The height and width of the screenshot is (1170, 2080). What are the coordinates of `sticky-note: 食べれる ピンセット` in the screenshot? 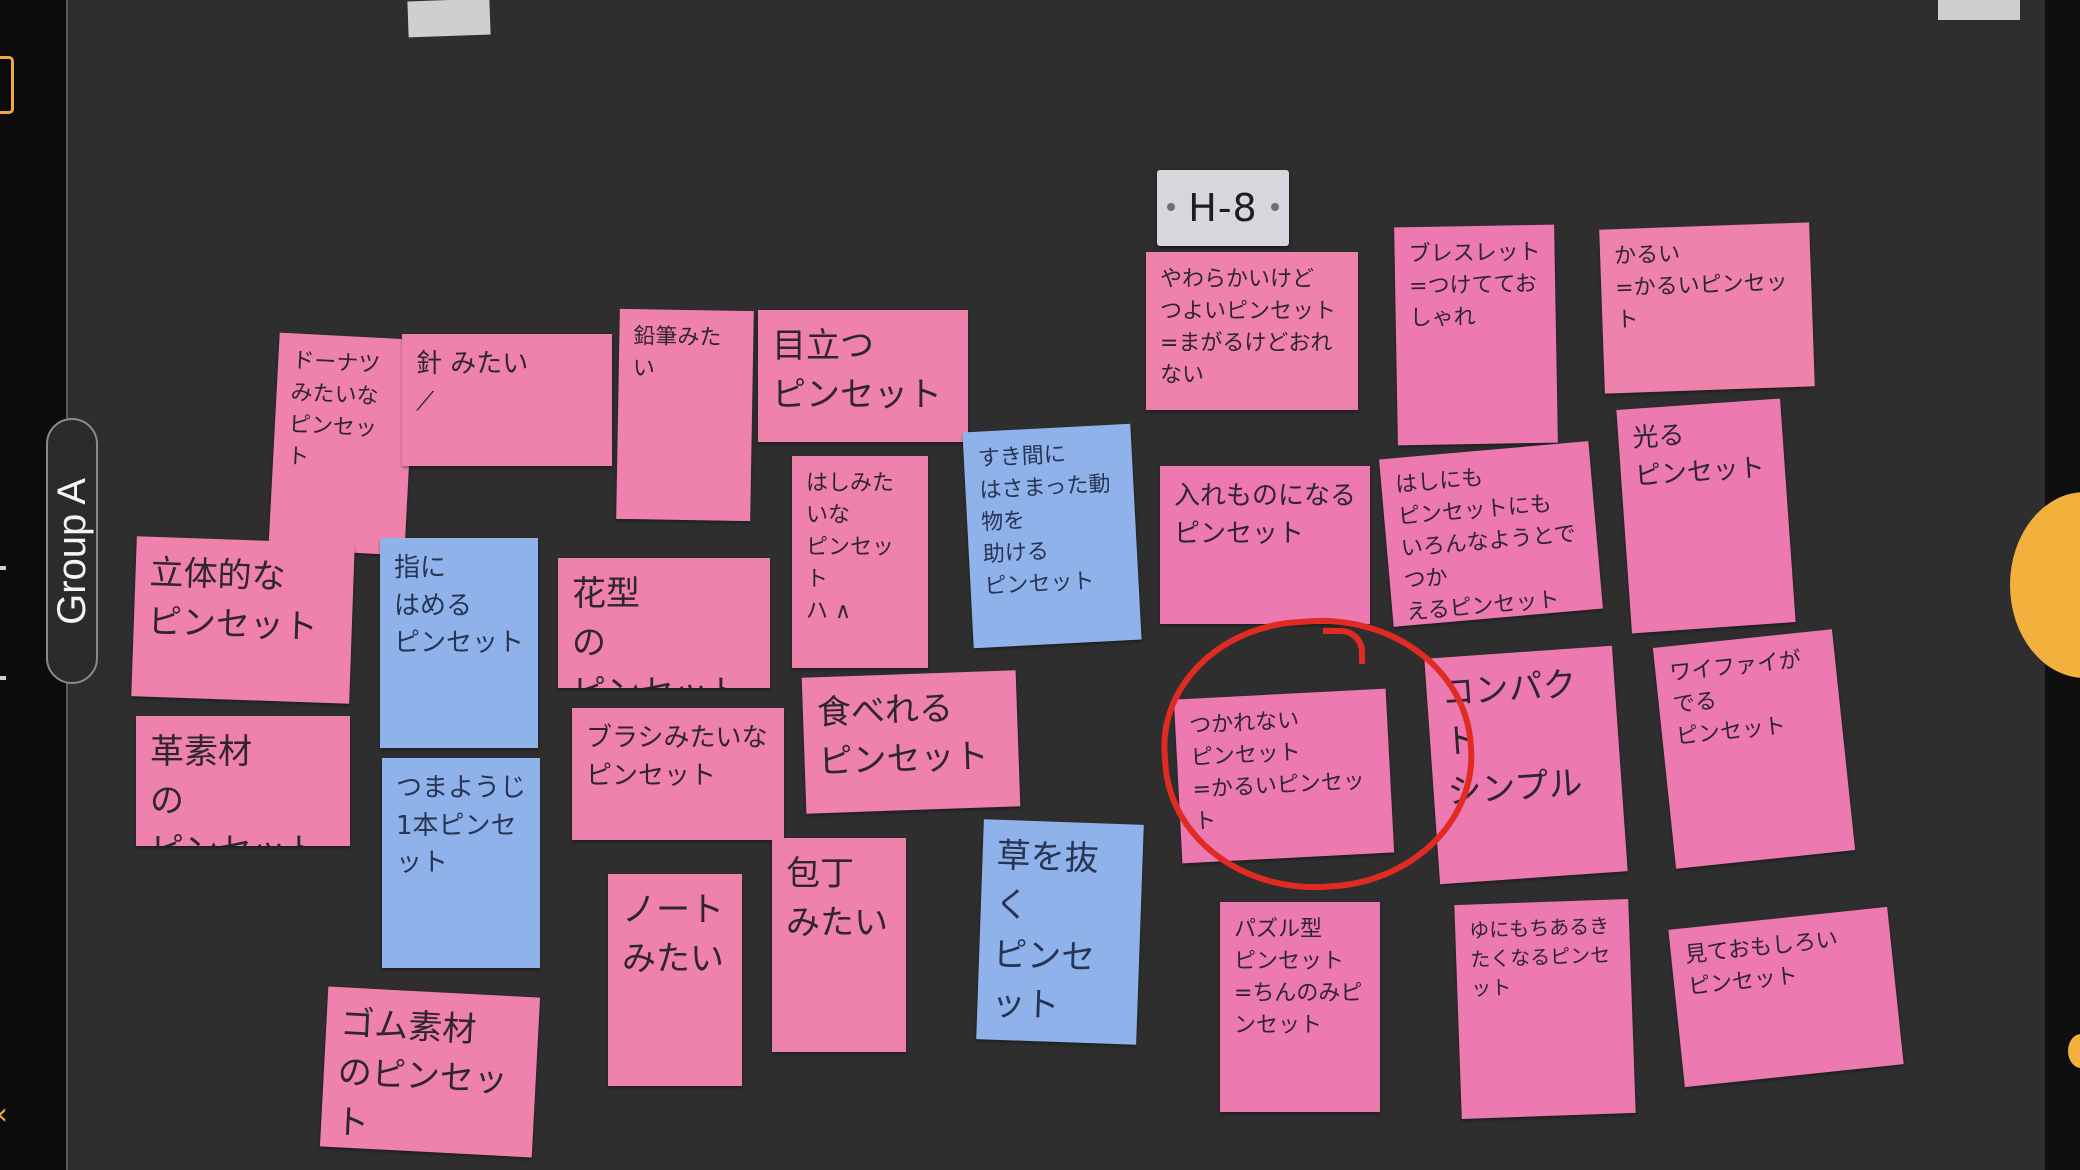 It's located at (911, 742).